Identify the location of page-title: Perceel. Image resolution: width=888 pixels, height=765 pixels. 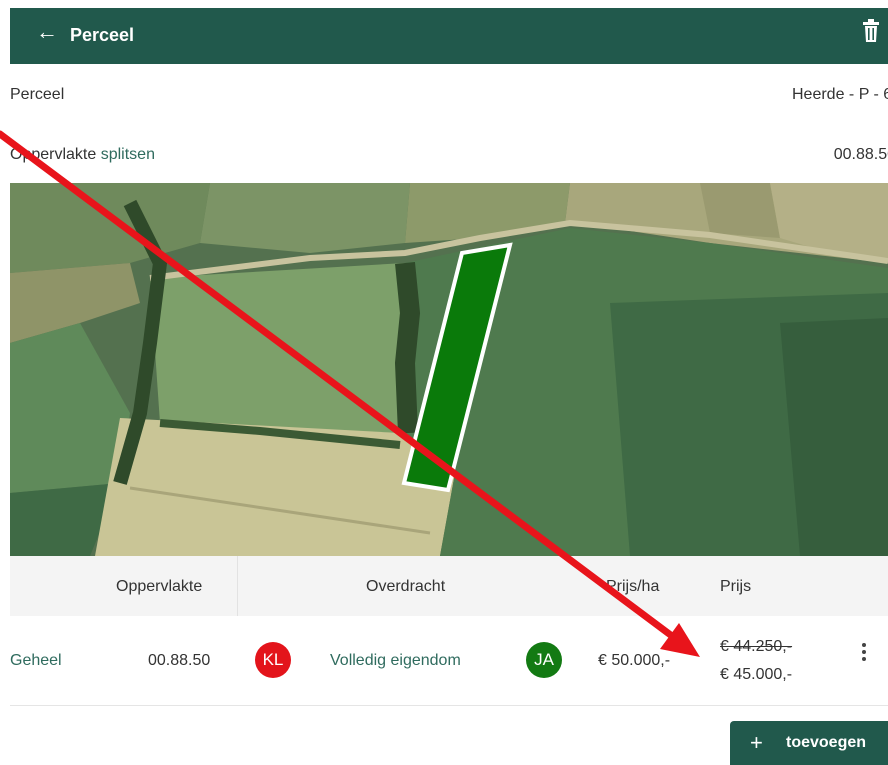
(102, 35).